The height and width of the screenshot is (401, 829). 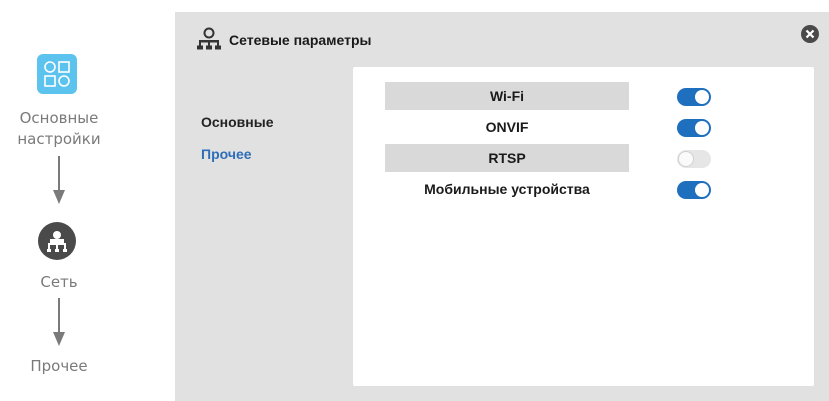 What do you see at coordinates (694, 190) in the screenshot?
I see `toggle-mobile` at bounding box center [694, 190].